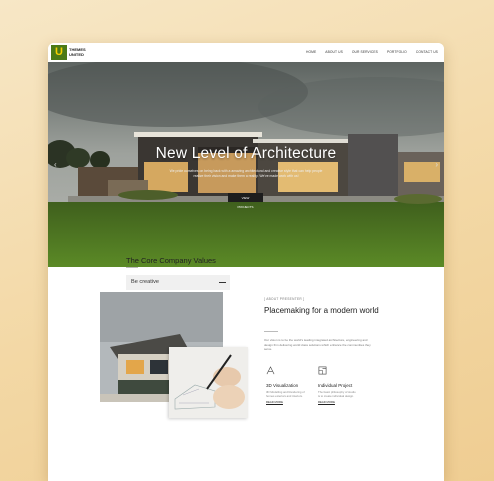  Describe the element at coordinates (397, 52) in the screenshot. I see `nav-portfolio: PORTFOLIO` at that location.